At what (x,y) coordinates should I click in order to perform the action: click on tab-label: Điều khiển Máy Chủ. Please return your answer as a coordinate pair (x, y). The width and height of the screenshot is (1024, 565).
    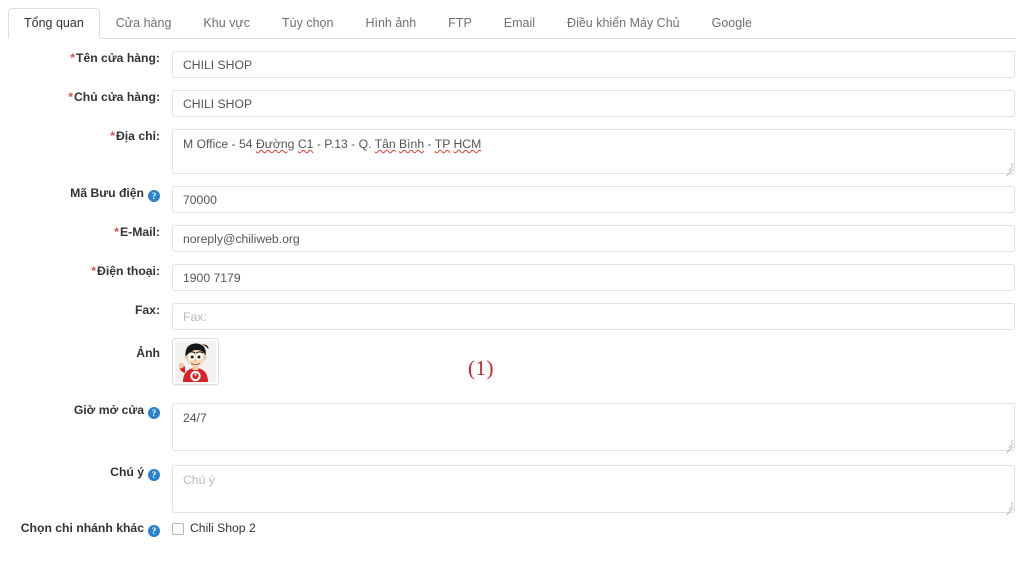
    Looking at the image, I should click on (623, 23).